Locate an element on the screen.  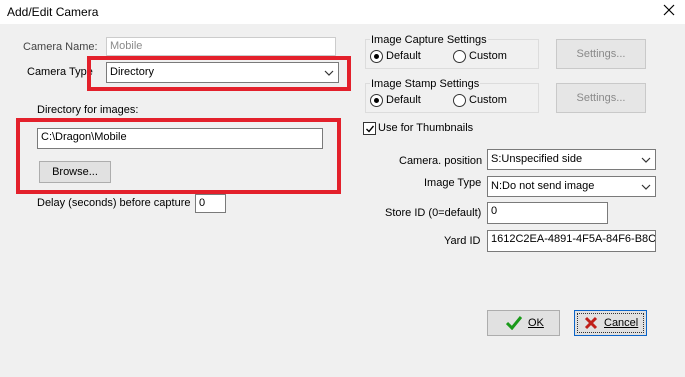
close-icon is located at coordinates (669, 10).